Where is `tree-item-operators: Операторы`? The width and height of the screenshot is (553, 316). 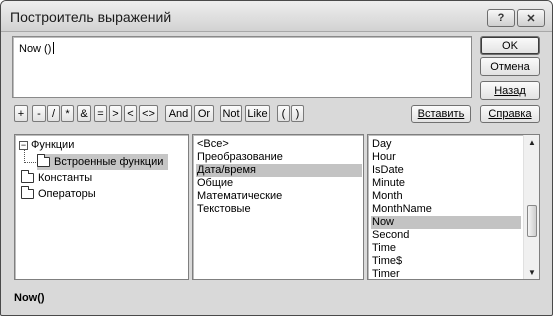
tree-item-operators: Операторы is located at coordinates (58, 194).